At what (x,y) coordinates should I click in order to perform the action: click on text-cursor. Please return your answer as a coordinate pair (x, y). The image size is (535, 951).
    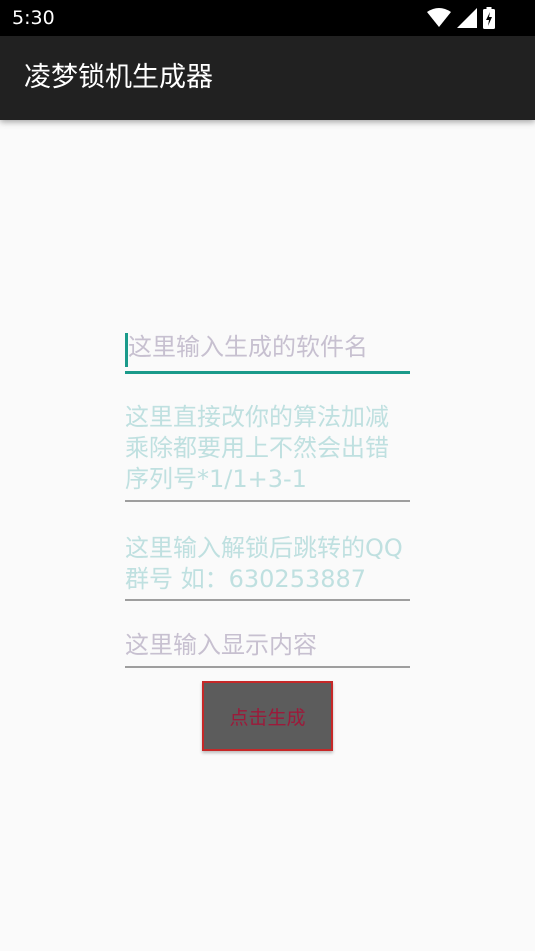
    Looking at the image, I should click on (126, 350).